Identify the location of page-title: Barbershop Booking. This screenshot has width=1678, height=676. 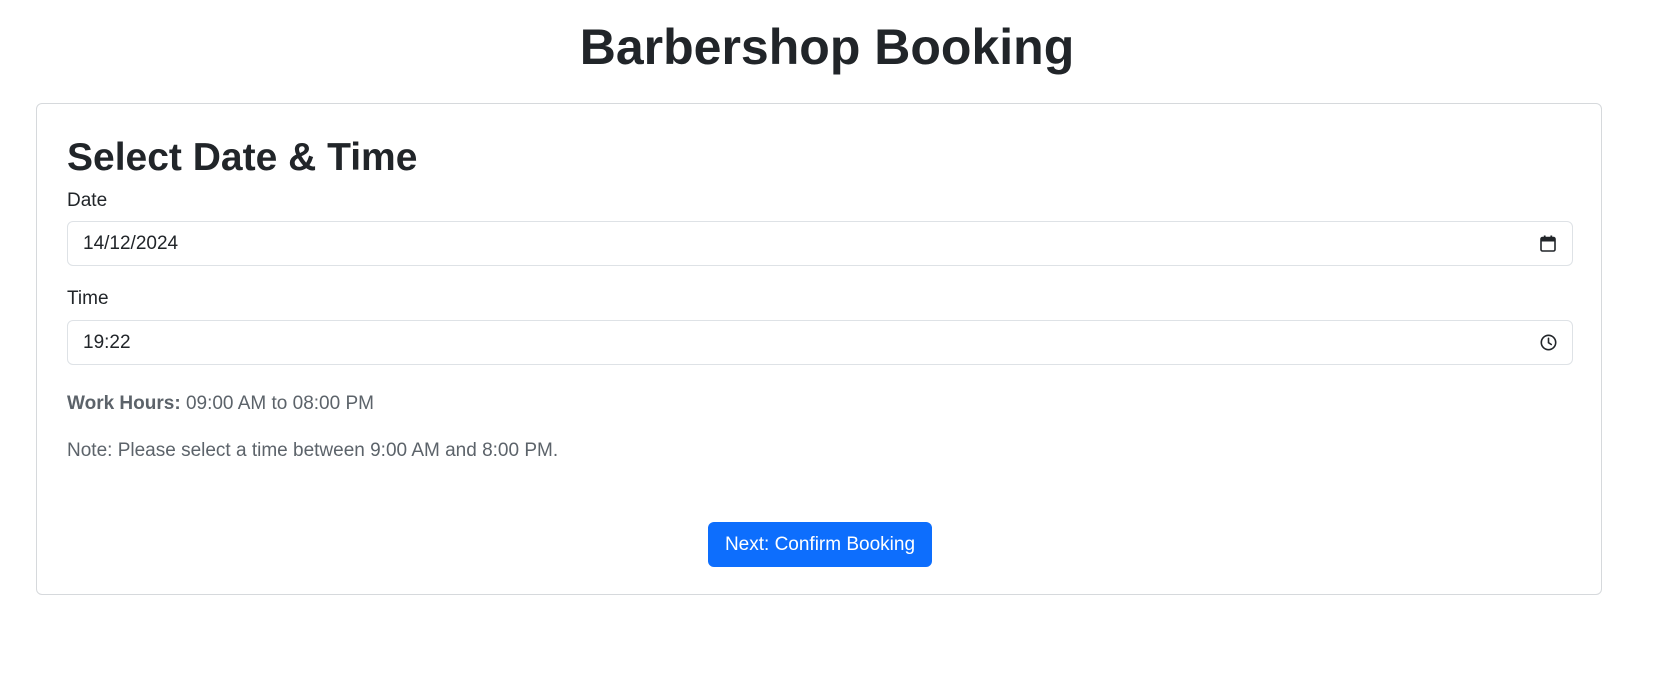
(827, 47).